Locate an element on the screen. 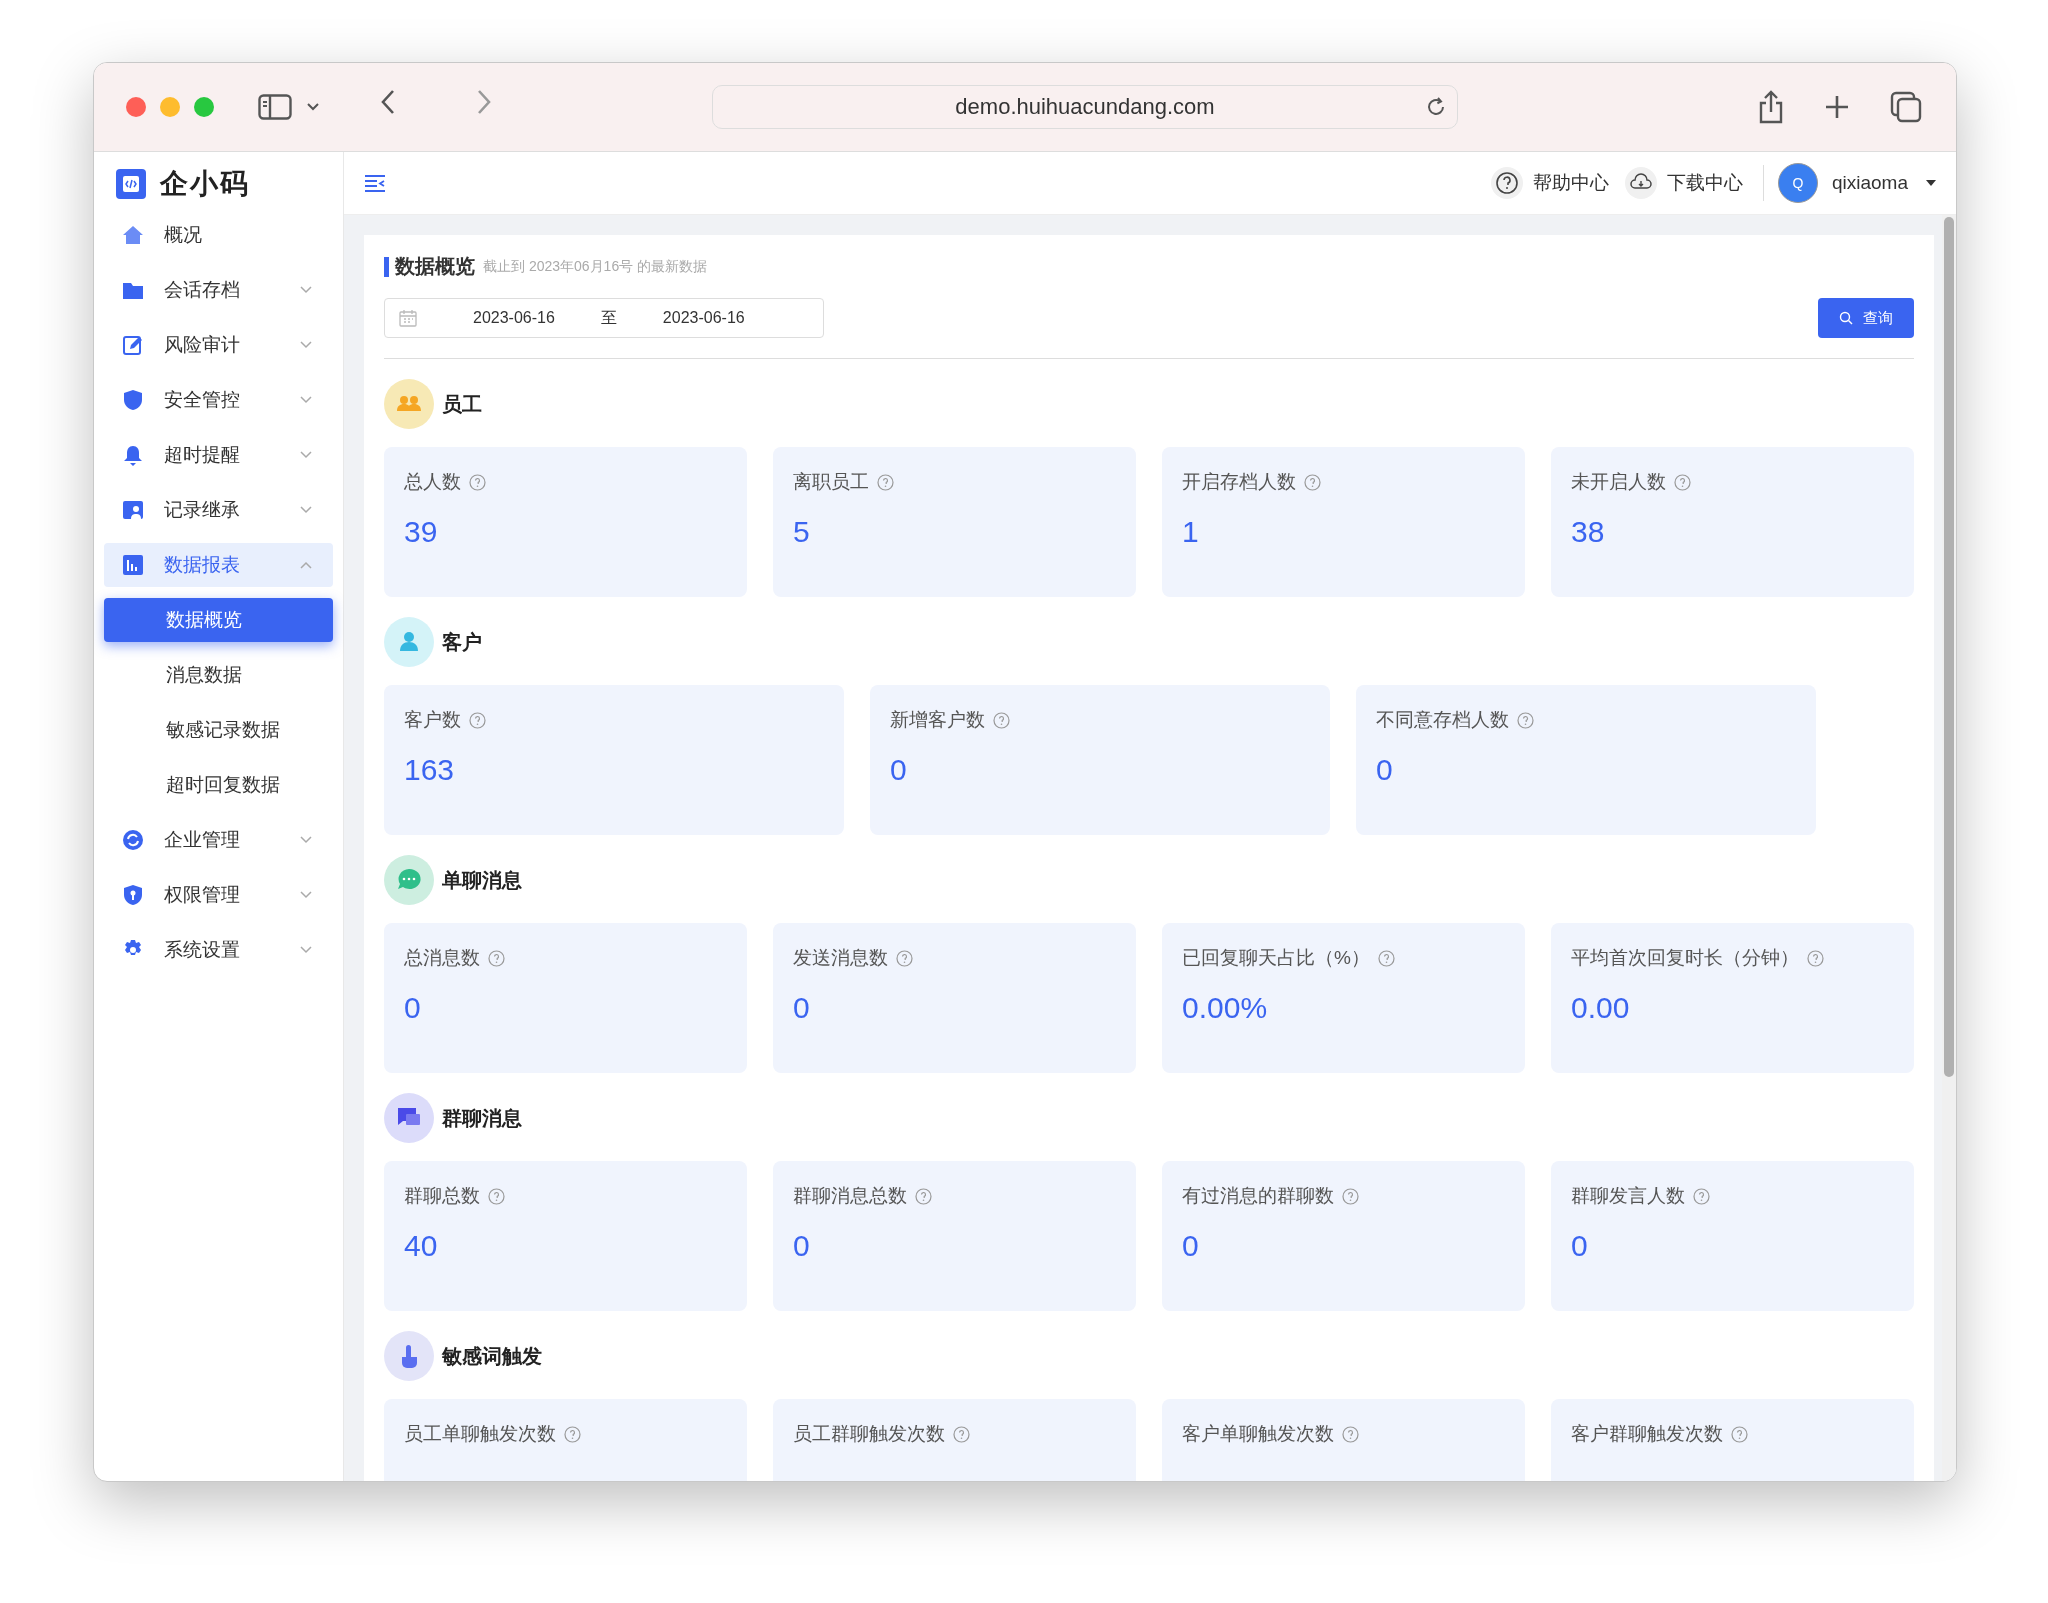 The height and width of the screenshot is (1603, 2048). stat-label: 已回复聊天占比（%） is located at coordinates (1276, 958).